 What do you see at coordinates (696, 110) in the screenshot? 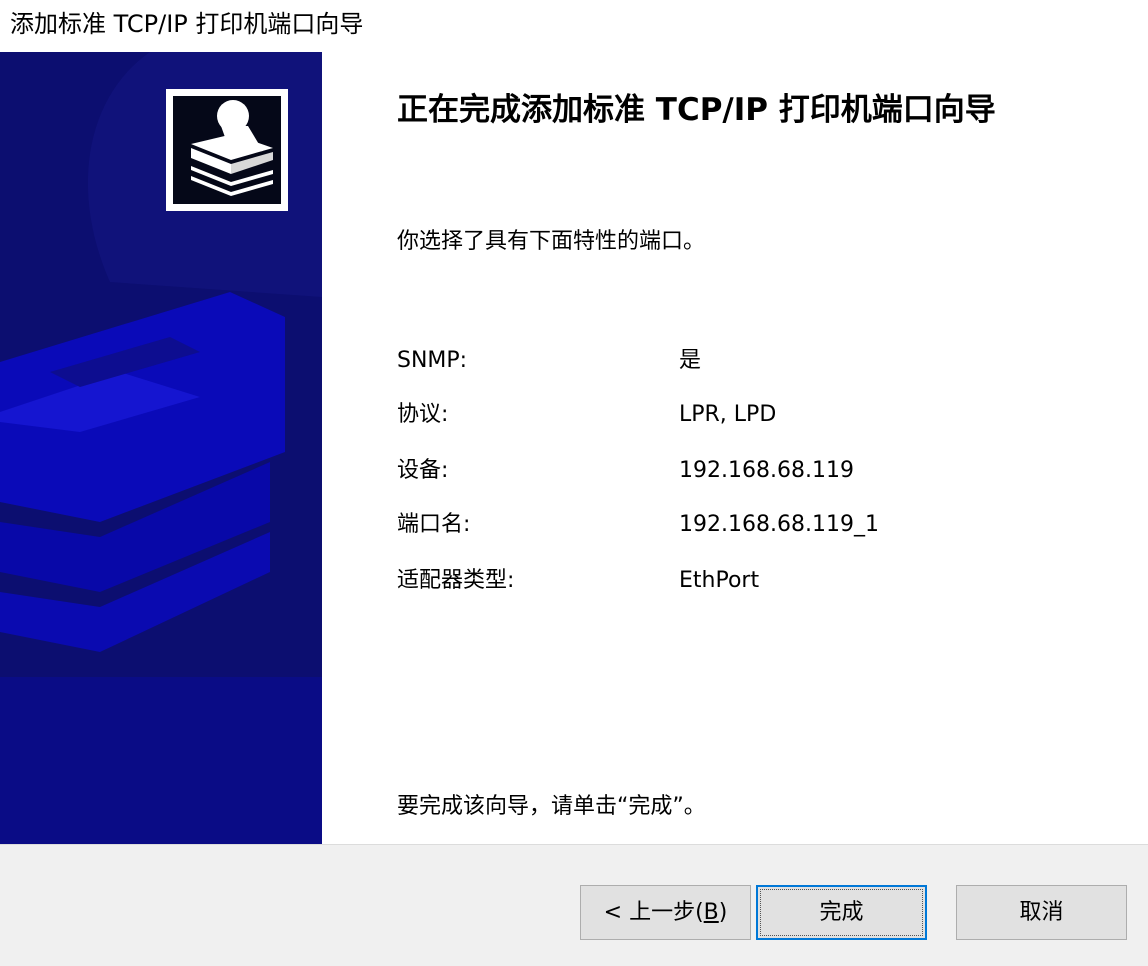
I see `page-title: 正在完成添加标准 TCP/IP 打印机端口向导` at bounding box center [696, 110].